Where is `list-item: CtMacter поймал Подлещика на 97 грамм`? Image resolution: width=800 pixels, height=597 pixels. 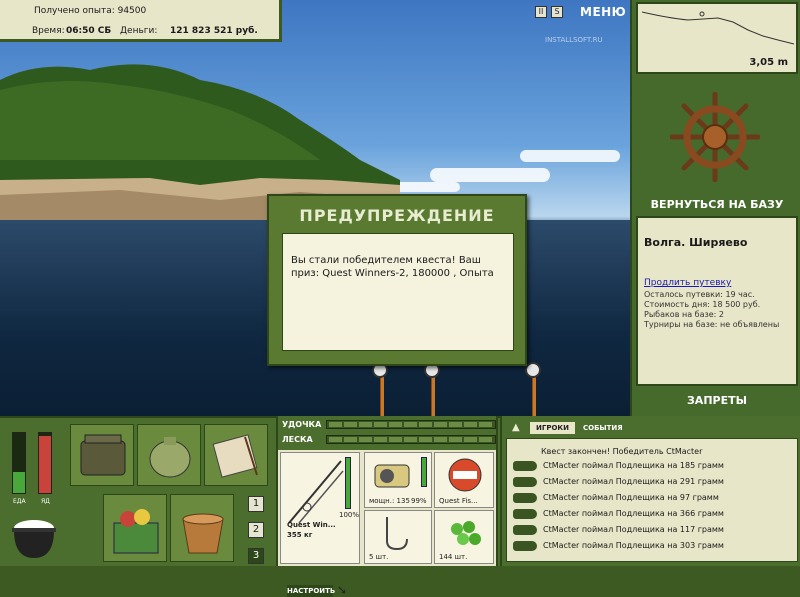
list-item: CtMacter поймал Подлещика на 97 грамм is located at coordinates (653, 498).